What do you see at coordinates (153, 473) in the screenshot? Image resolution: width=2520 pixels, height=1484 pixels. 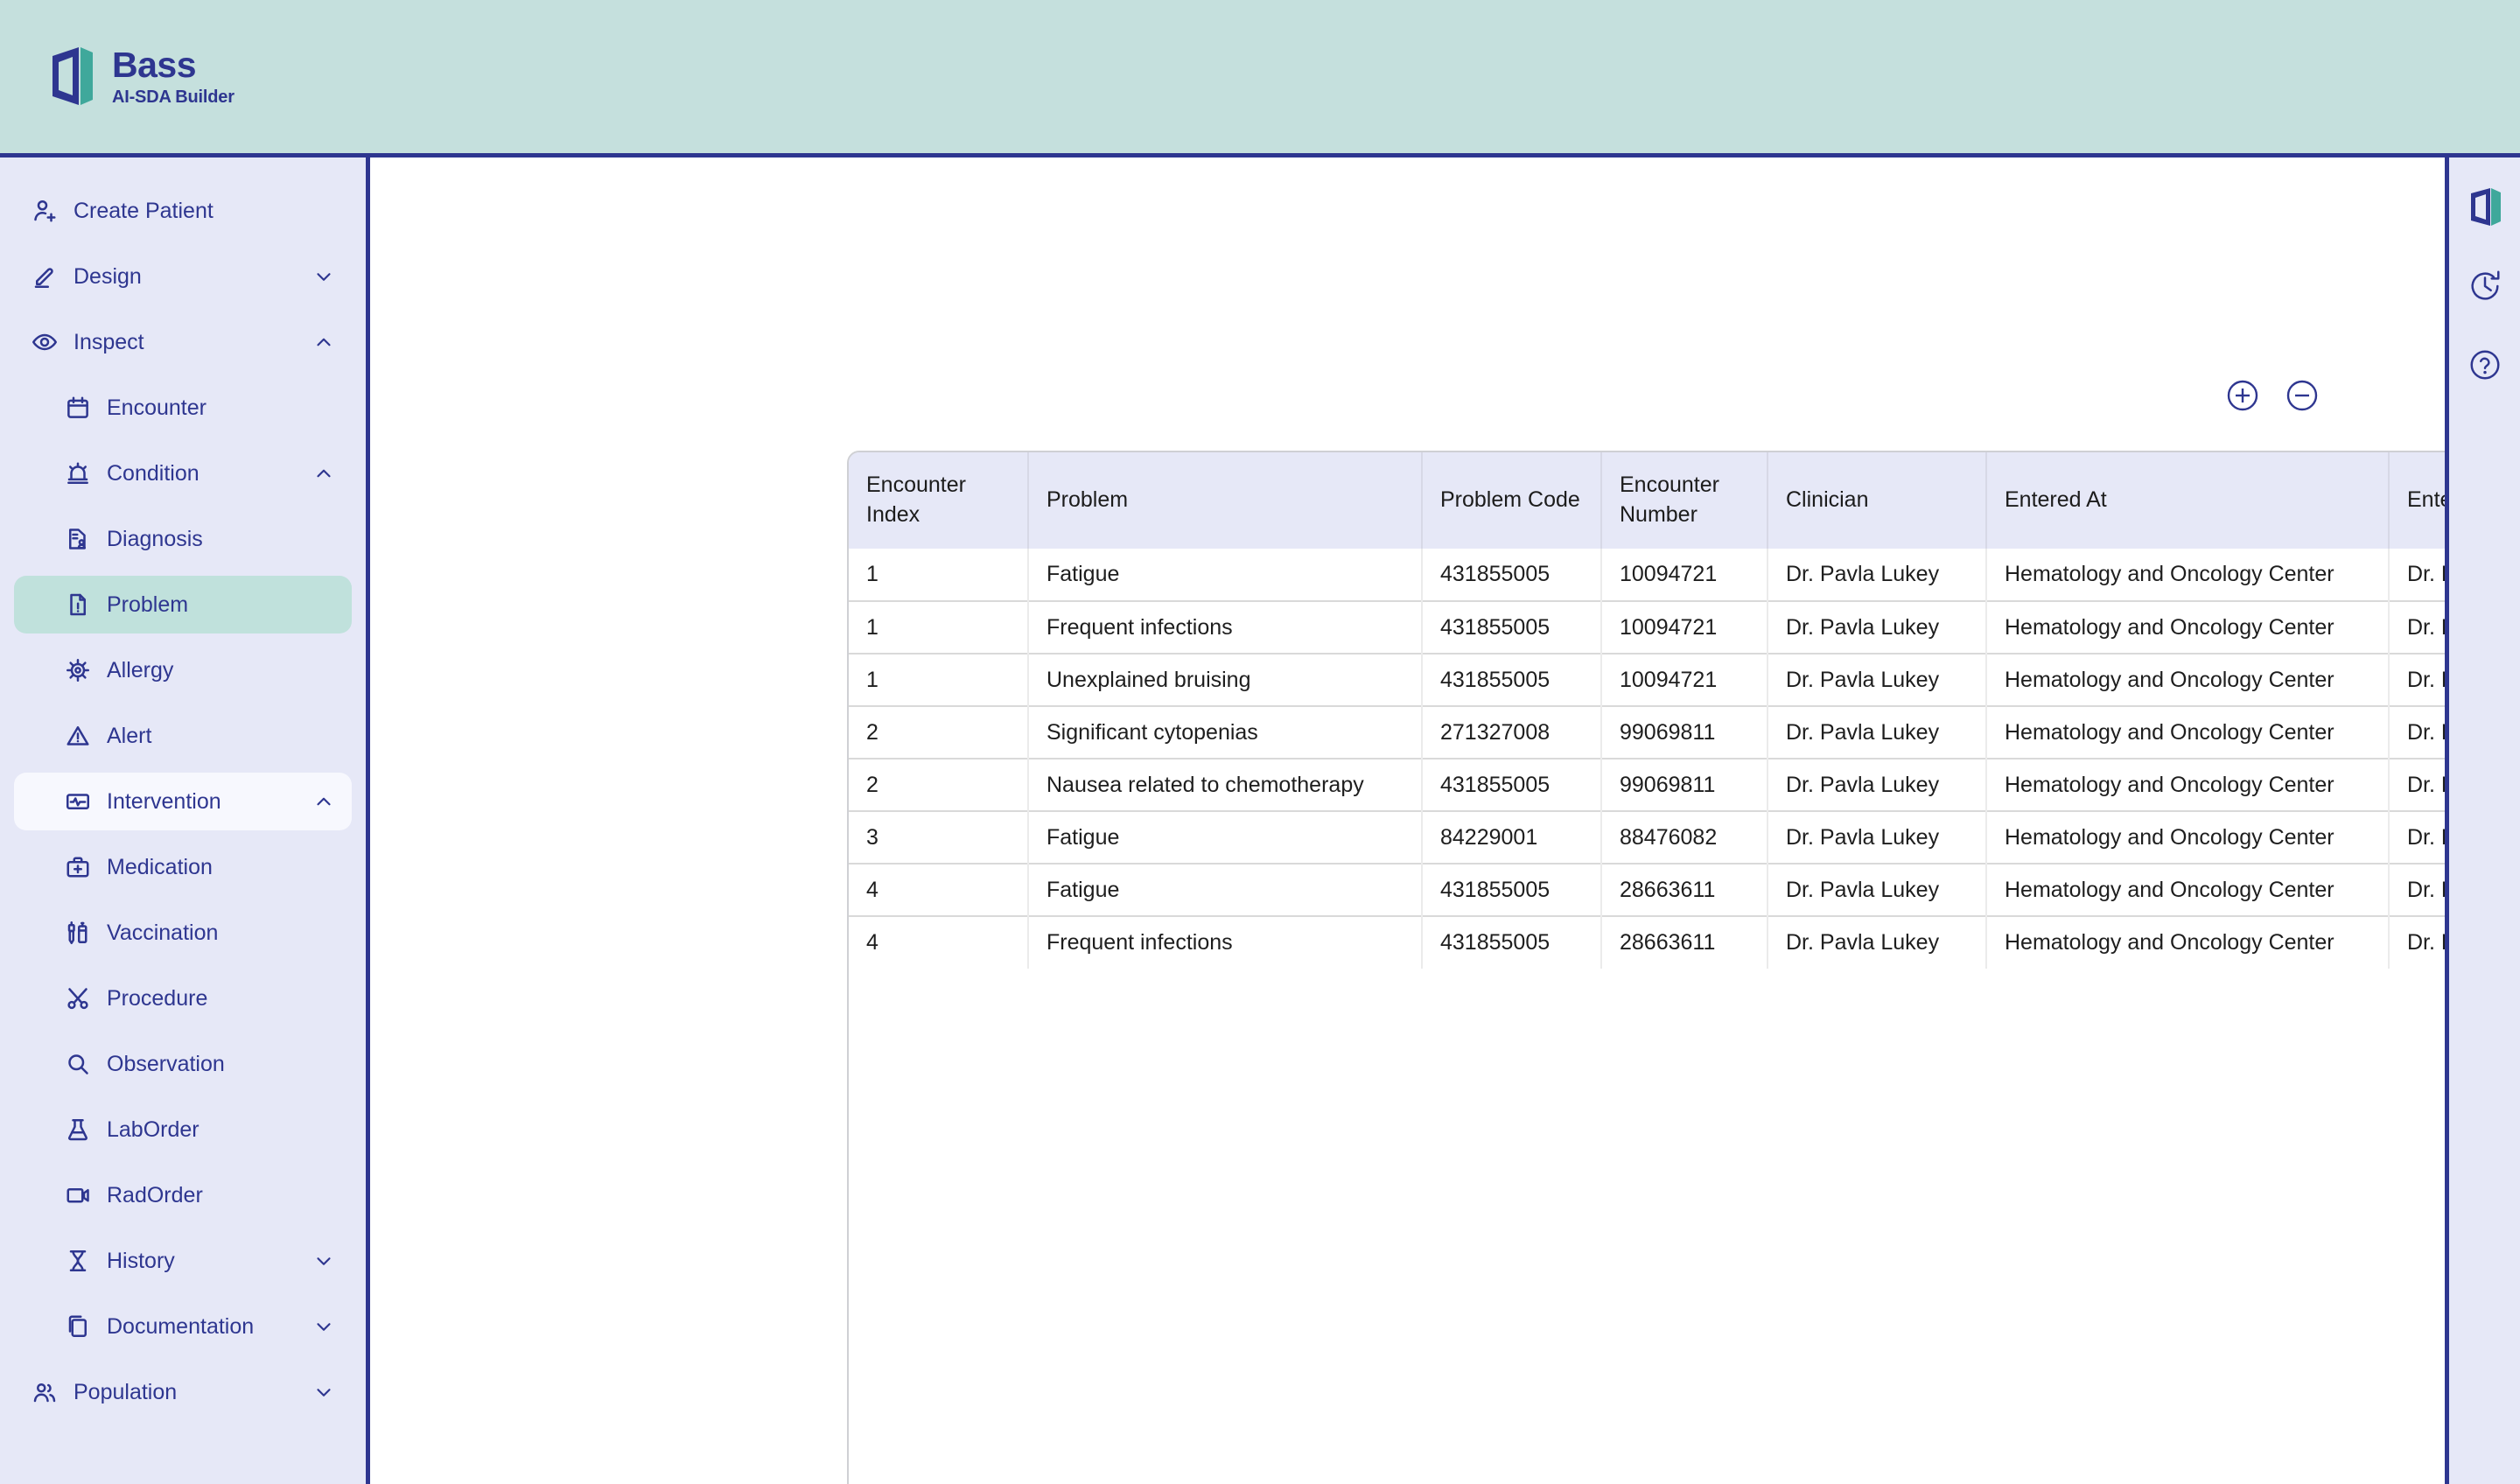 I see `sidebar-item-label: Condition` at bounding box center [153, 473].